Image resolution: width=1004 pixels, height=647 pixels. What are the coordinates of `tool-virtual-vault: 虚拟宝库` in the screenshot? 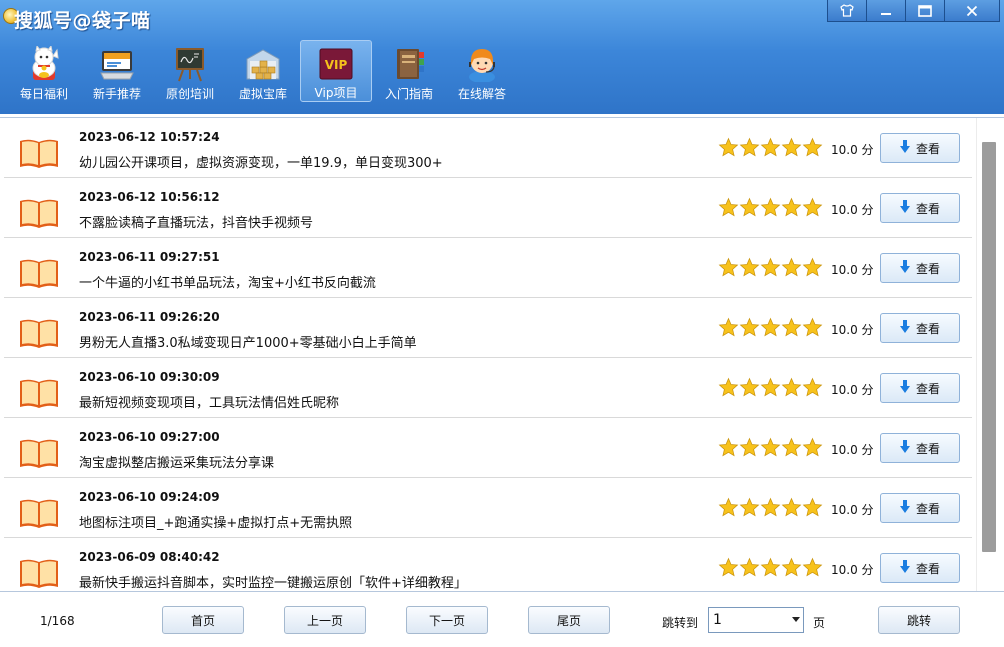 It's located at (263, 71).